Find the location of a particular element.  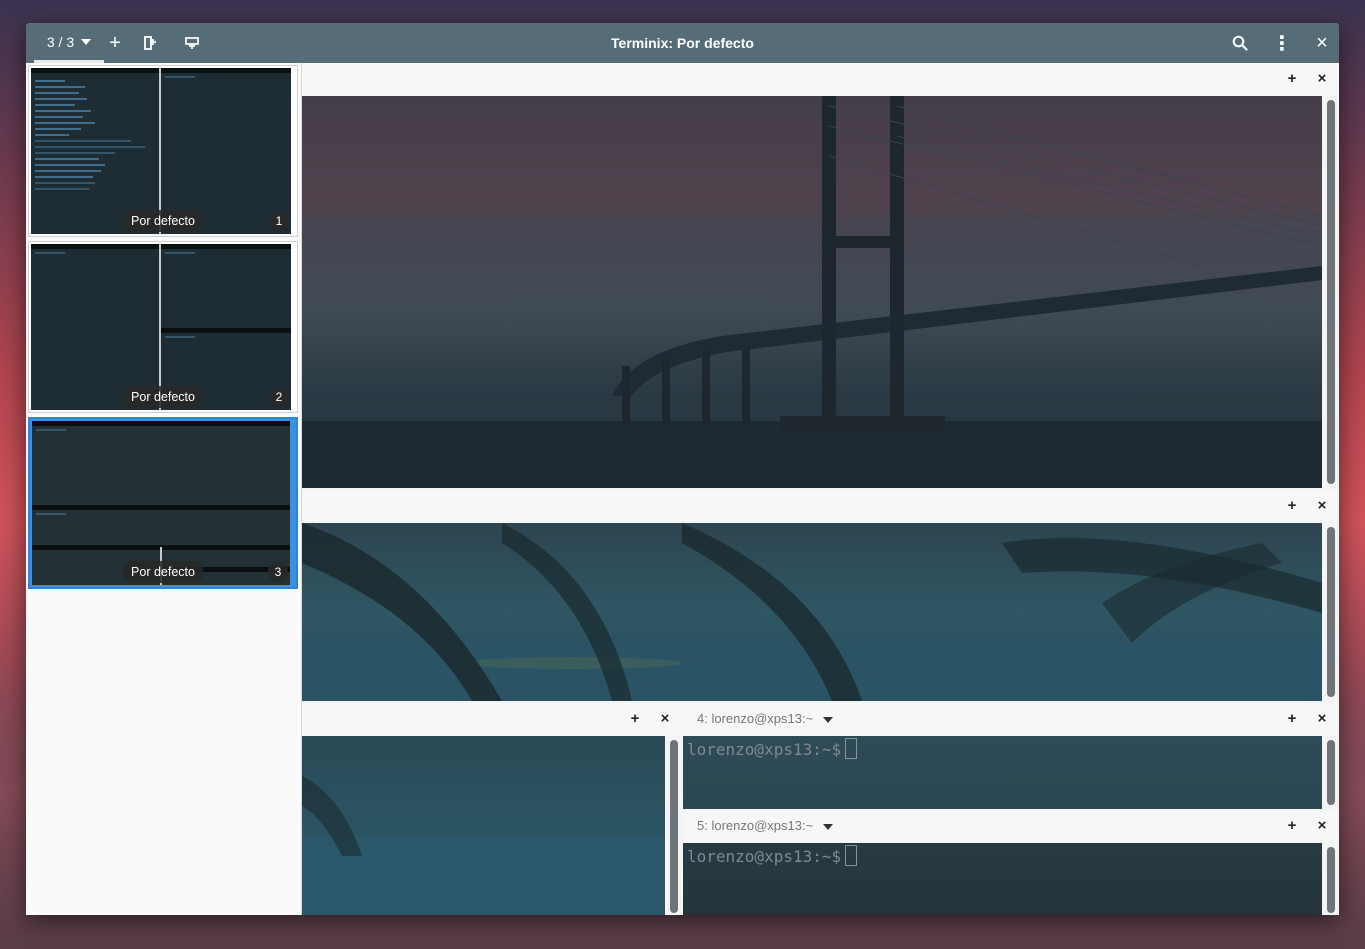

vertical-dots-icon: ⋮ is located at coordinates (1282, 43).